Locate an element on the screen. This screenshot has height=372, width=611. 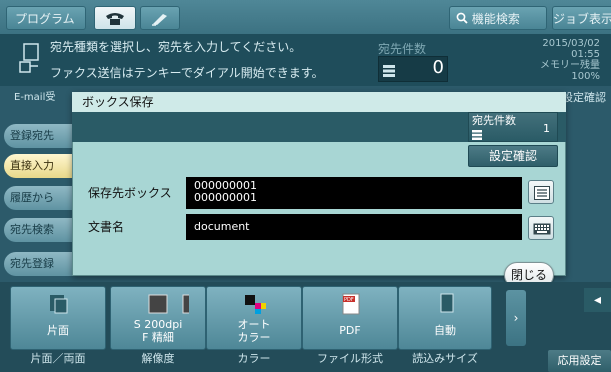
status-info: 2015/03/02 01:55 メモリー残量 100% is located at coordinates (550, 60).